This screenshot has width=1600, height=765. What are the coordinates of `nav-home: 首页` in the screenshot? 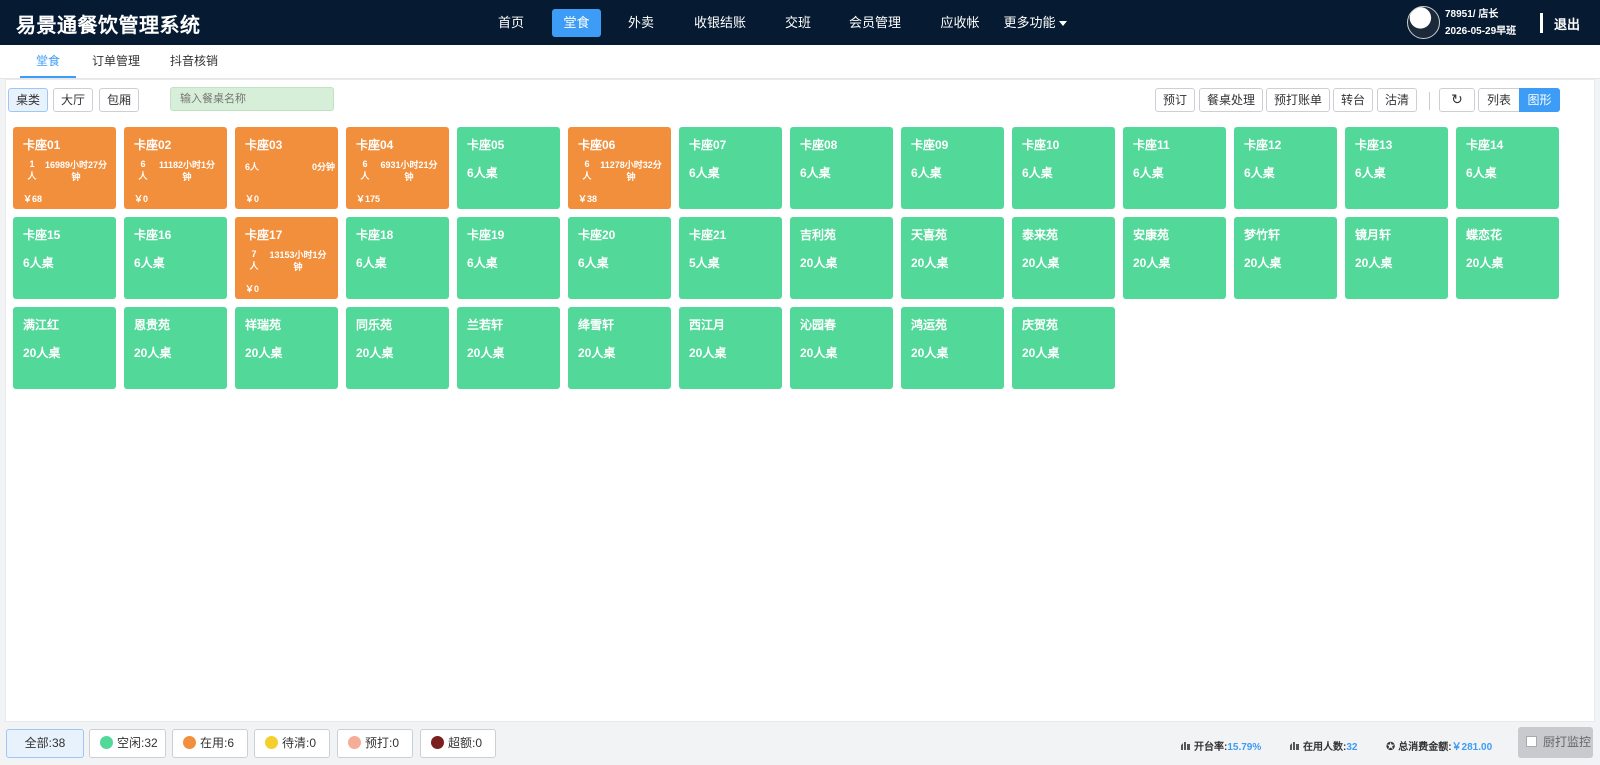 It's located at (511, 23).